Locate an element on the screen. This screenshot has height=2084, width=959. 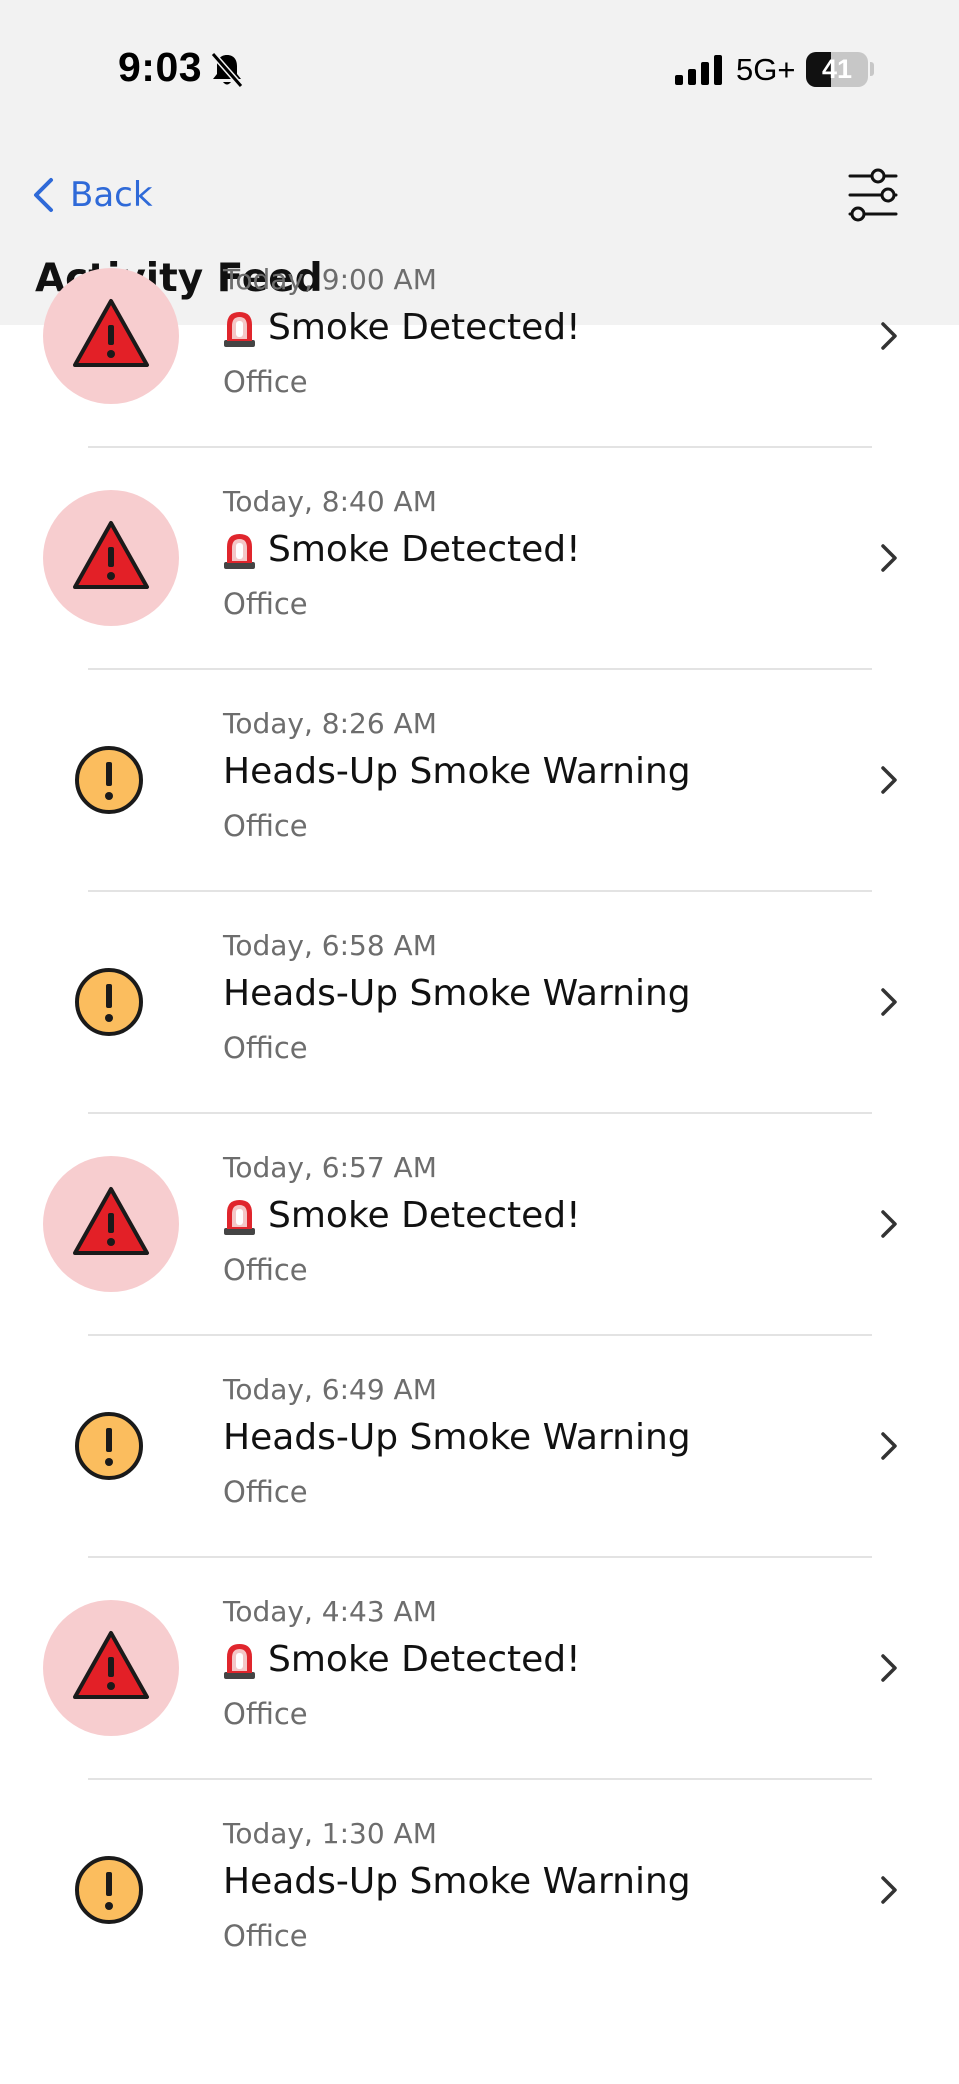
status-time: 9:03 is located at coordinates (160, 67).